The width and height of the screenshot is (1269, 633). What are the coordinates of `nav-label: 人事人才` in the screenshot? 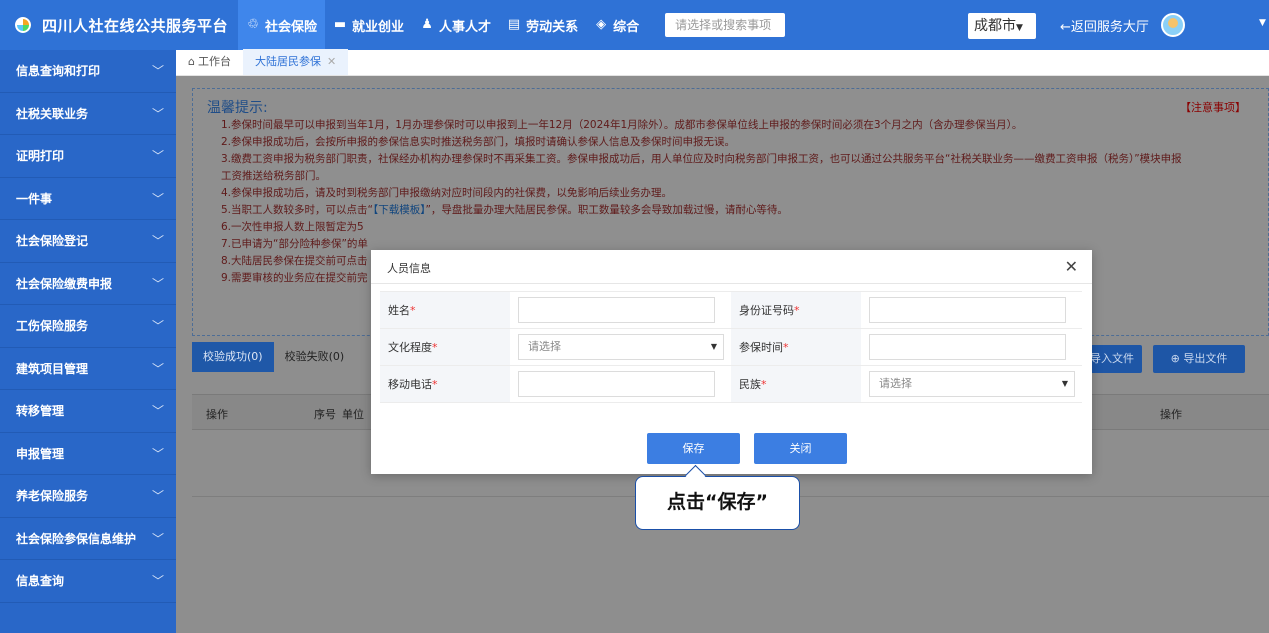 It's located at (465, 27).